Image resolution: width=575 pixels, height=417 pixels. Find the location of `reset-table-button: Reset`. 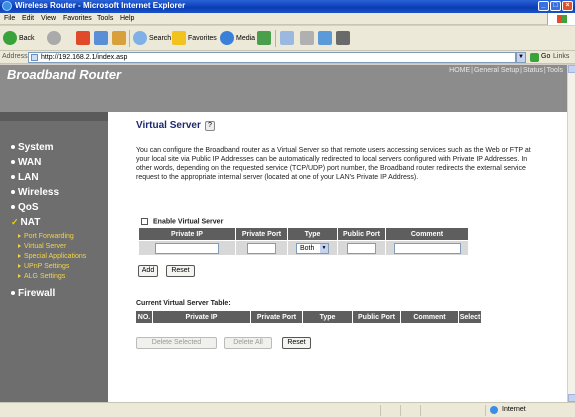

reset-table-button: Reset is located at coordinates (296, 343).